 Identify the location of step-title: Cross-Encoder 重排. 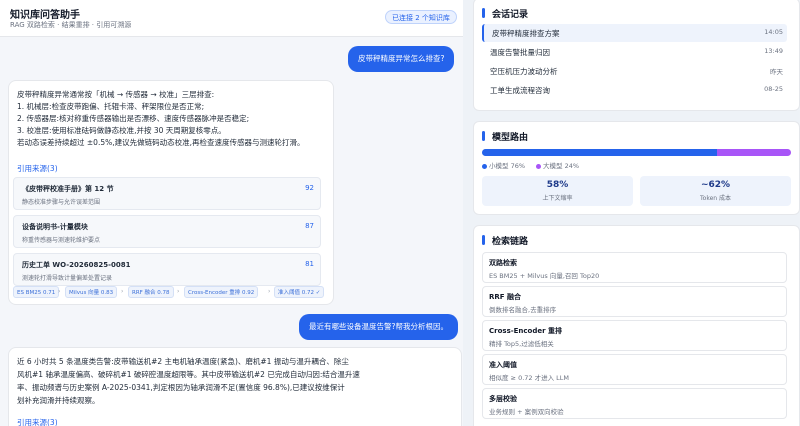
(526, 331).